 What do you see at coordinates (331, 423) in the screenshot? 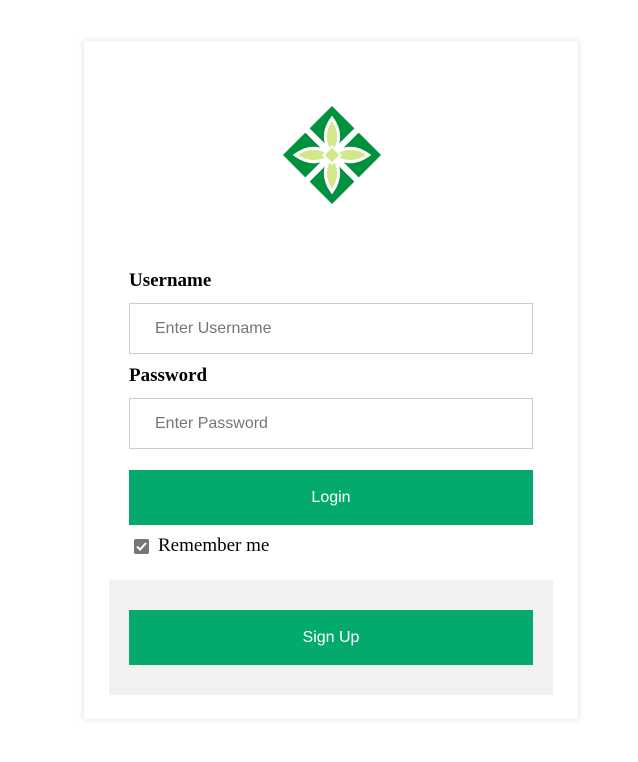
I see `password-input` at bounding box center [331, 423].